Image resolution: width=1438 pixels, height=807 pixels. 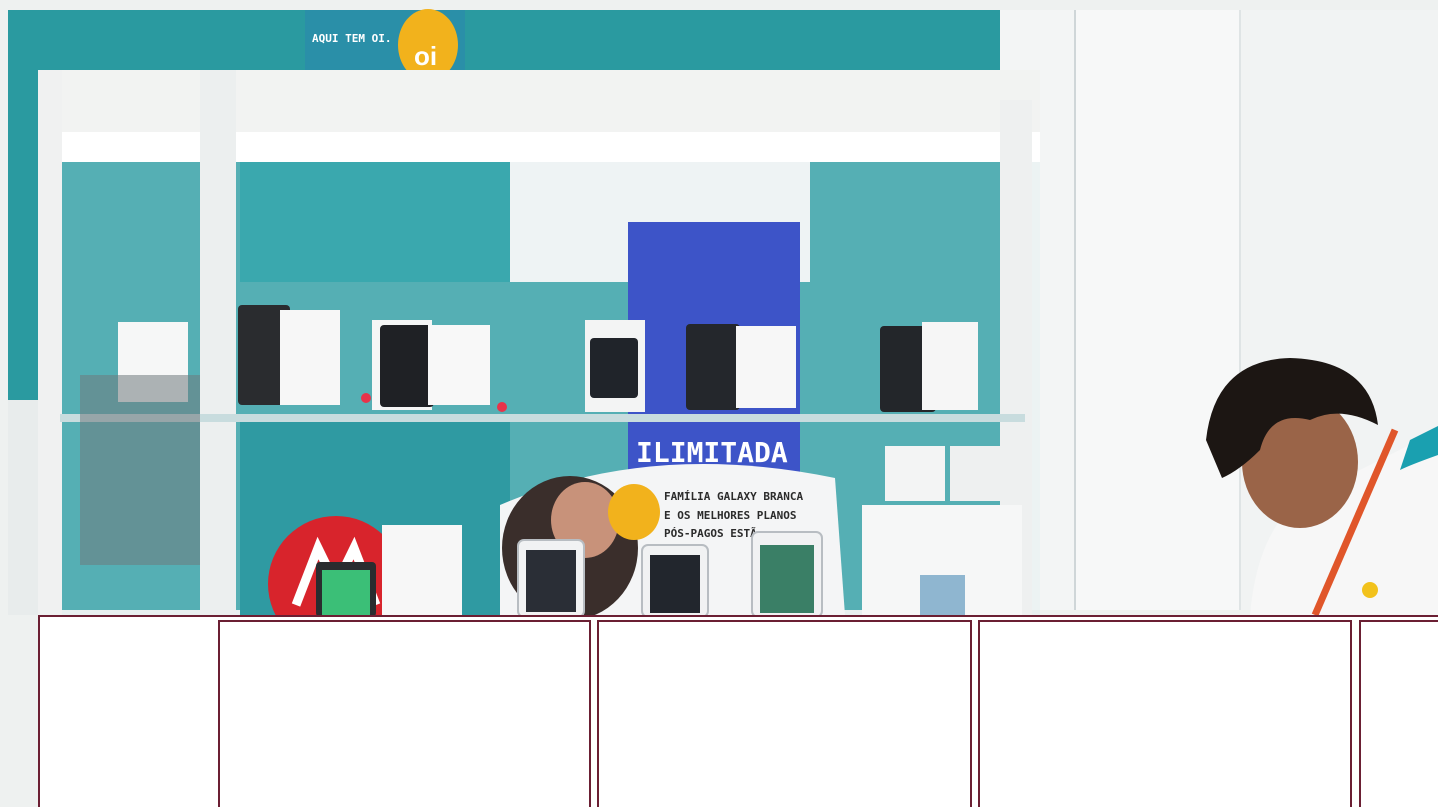 What do you see at coordinates (733, 496) in the screenshot?
I see `poster-line-1: FAMÍLIA GALAXY BRANCA` at bounding box center [733, 496].